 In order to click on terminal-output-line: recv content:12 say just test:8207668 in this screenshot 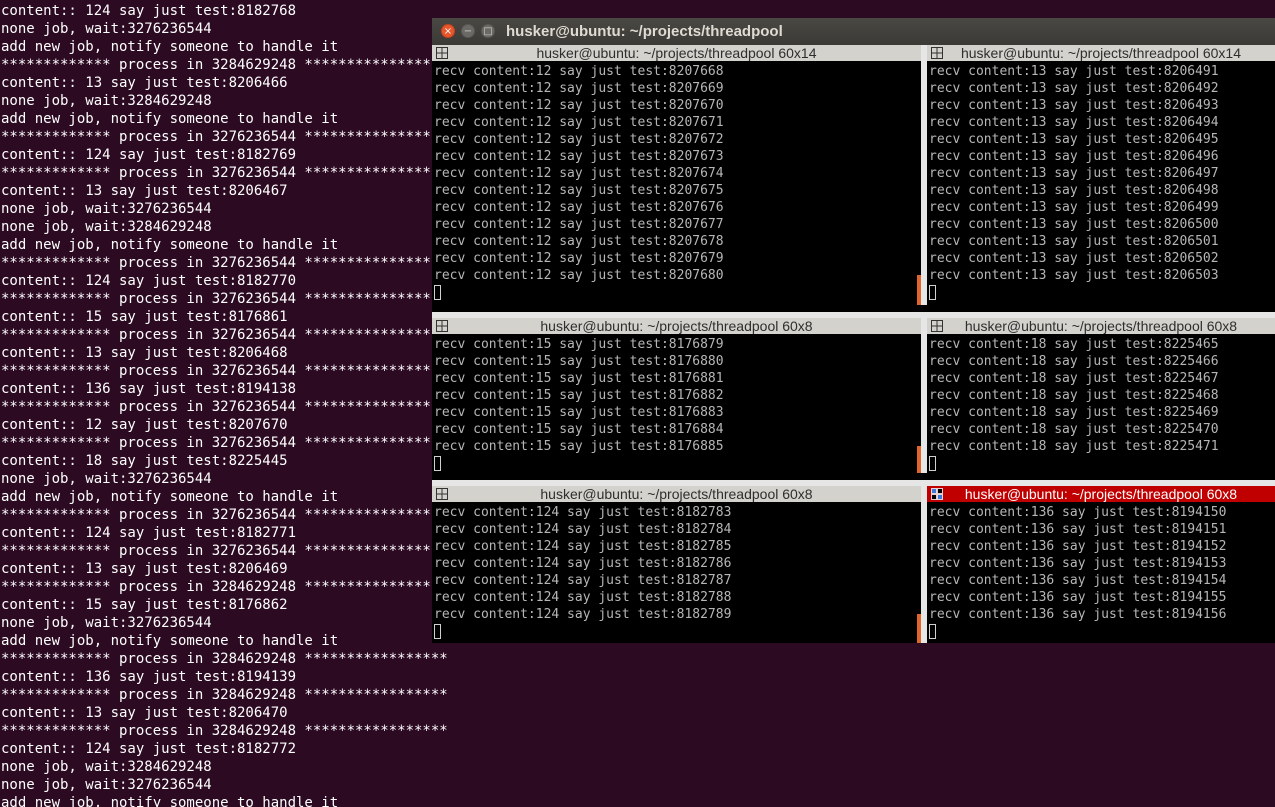, I will do `click(579, 71)`.